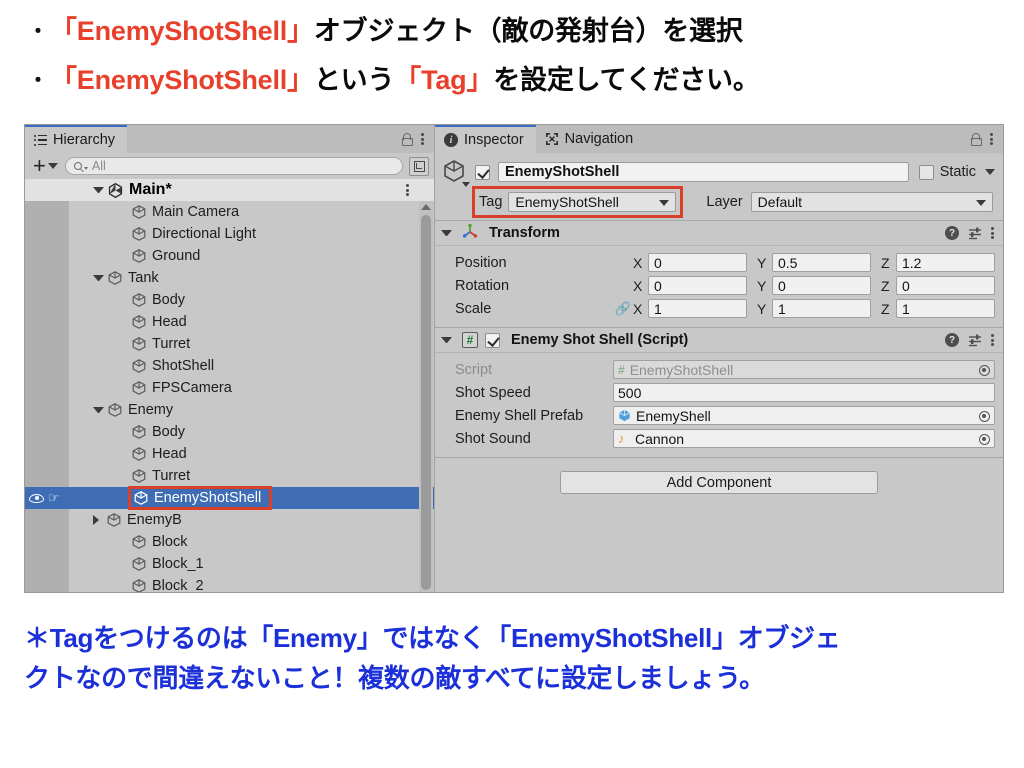 The image size is (1024, 768). What do you see at coordinates (426, 402) in the screenshot?
I see `scrollbar-thumb` at bounding box center [426, 402].